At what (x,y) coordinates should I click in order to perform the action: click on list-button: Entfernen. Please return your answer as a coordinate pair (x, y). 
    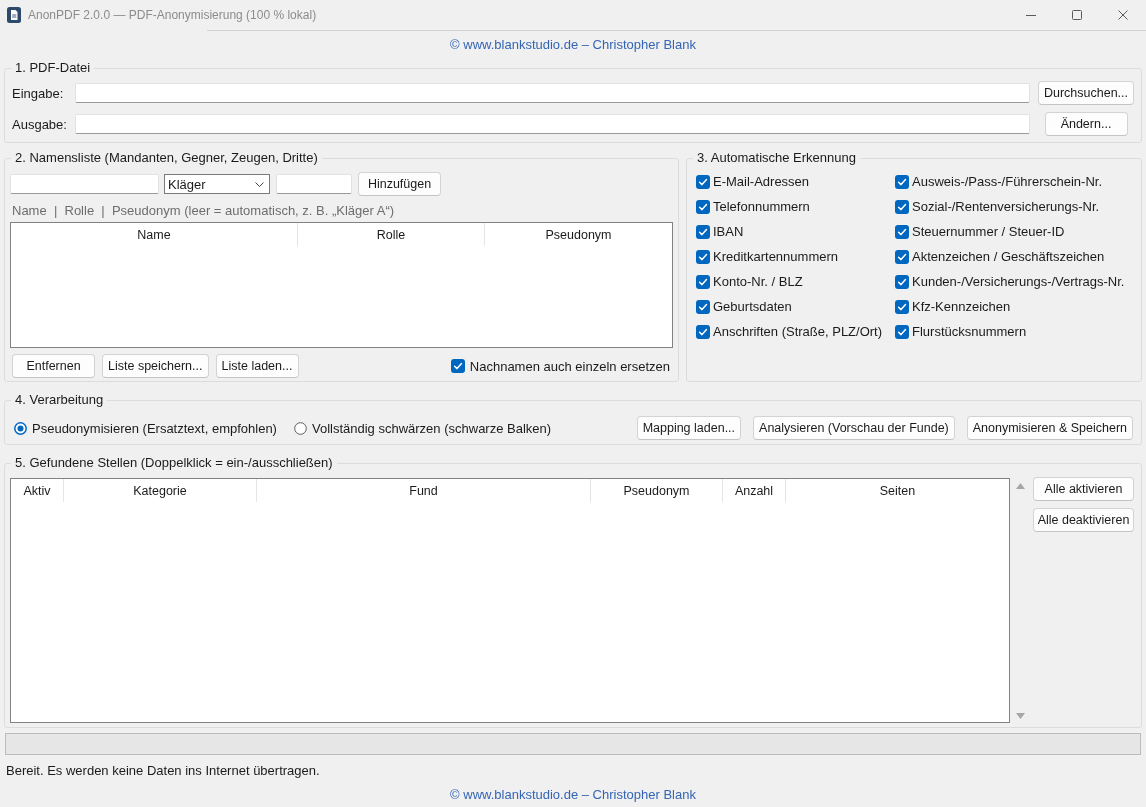
    Looking at the image, I should click on (53, 366).